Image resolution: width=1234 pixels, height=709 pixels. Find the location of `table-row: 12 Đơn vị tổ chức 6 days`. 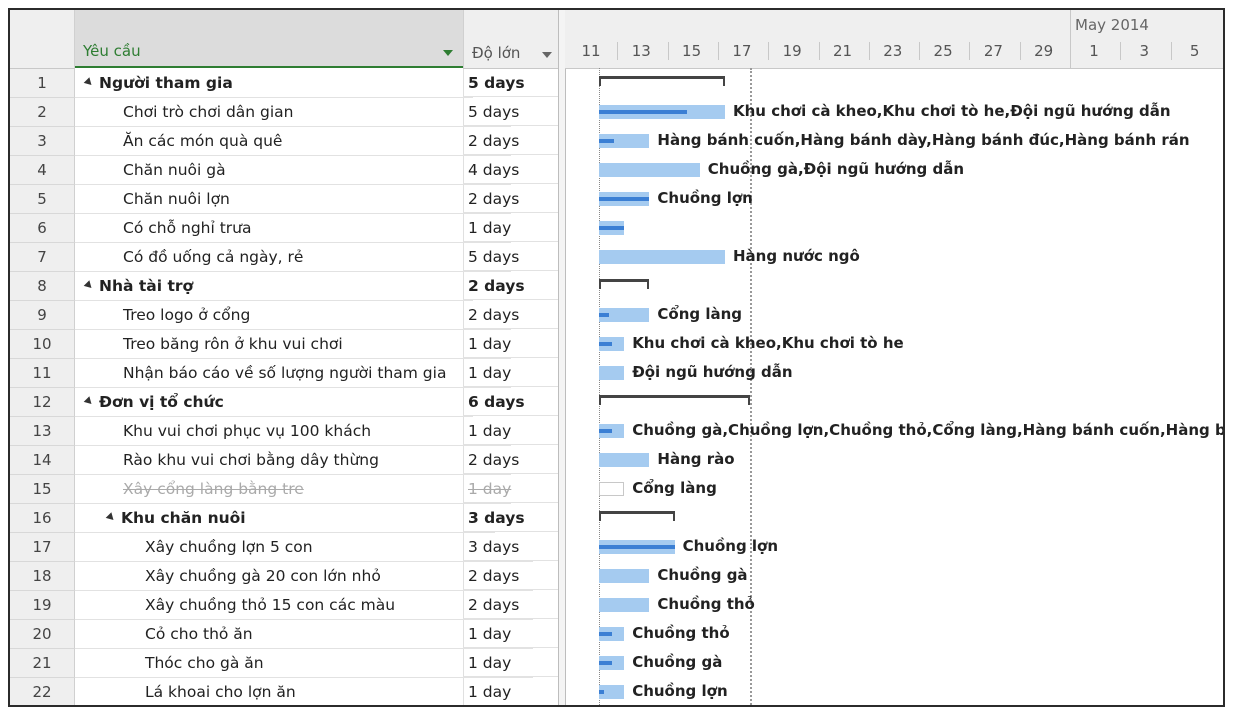

table-row: 12 Đơn vị tổ chức 6 days is located at coordinates (285, 402).